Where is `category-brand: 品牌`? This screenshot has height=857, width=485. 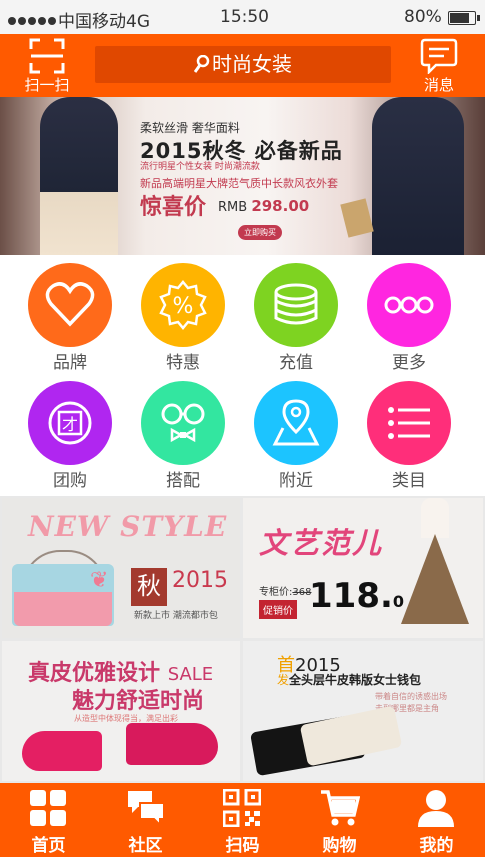 category-brand: 品牌 is located at coordinates (70, 317).